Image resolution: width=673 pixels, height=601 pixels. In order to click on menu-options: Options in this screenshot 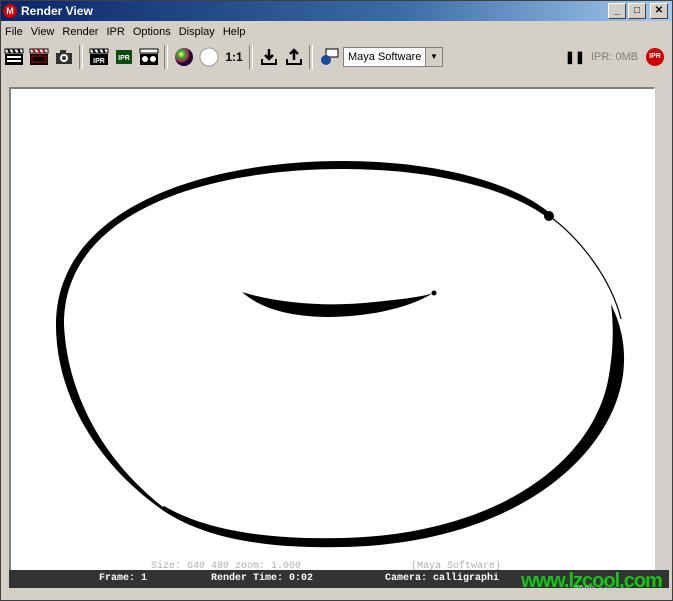, I will do `click(152, 32)`.